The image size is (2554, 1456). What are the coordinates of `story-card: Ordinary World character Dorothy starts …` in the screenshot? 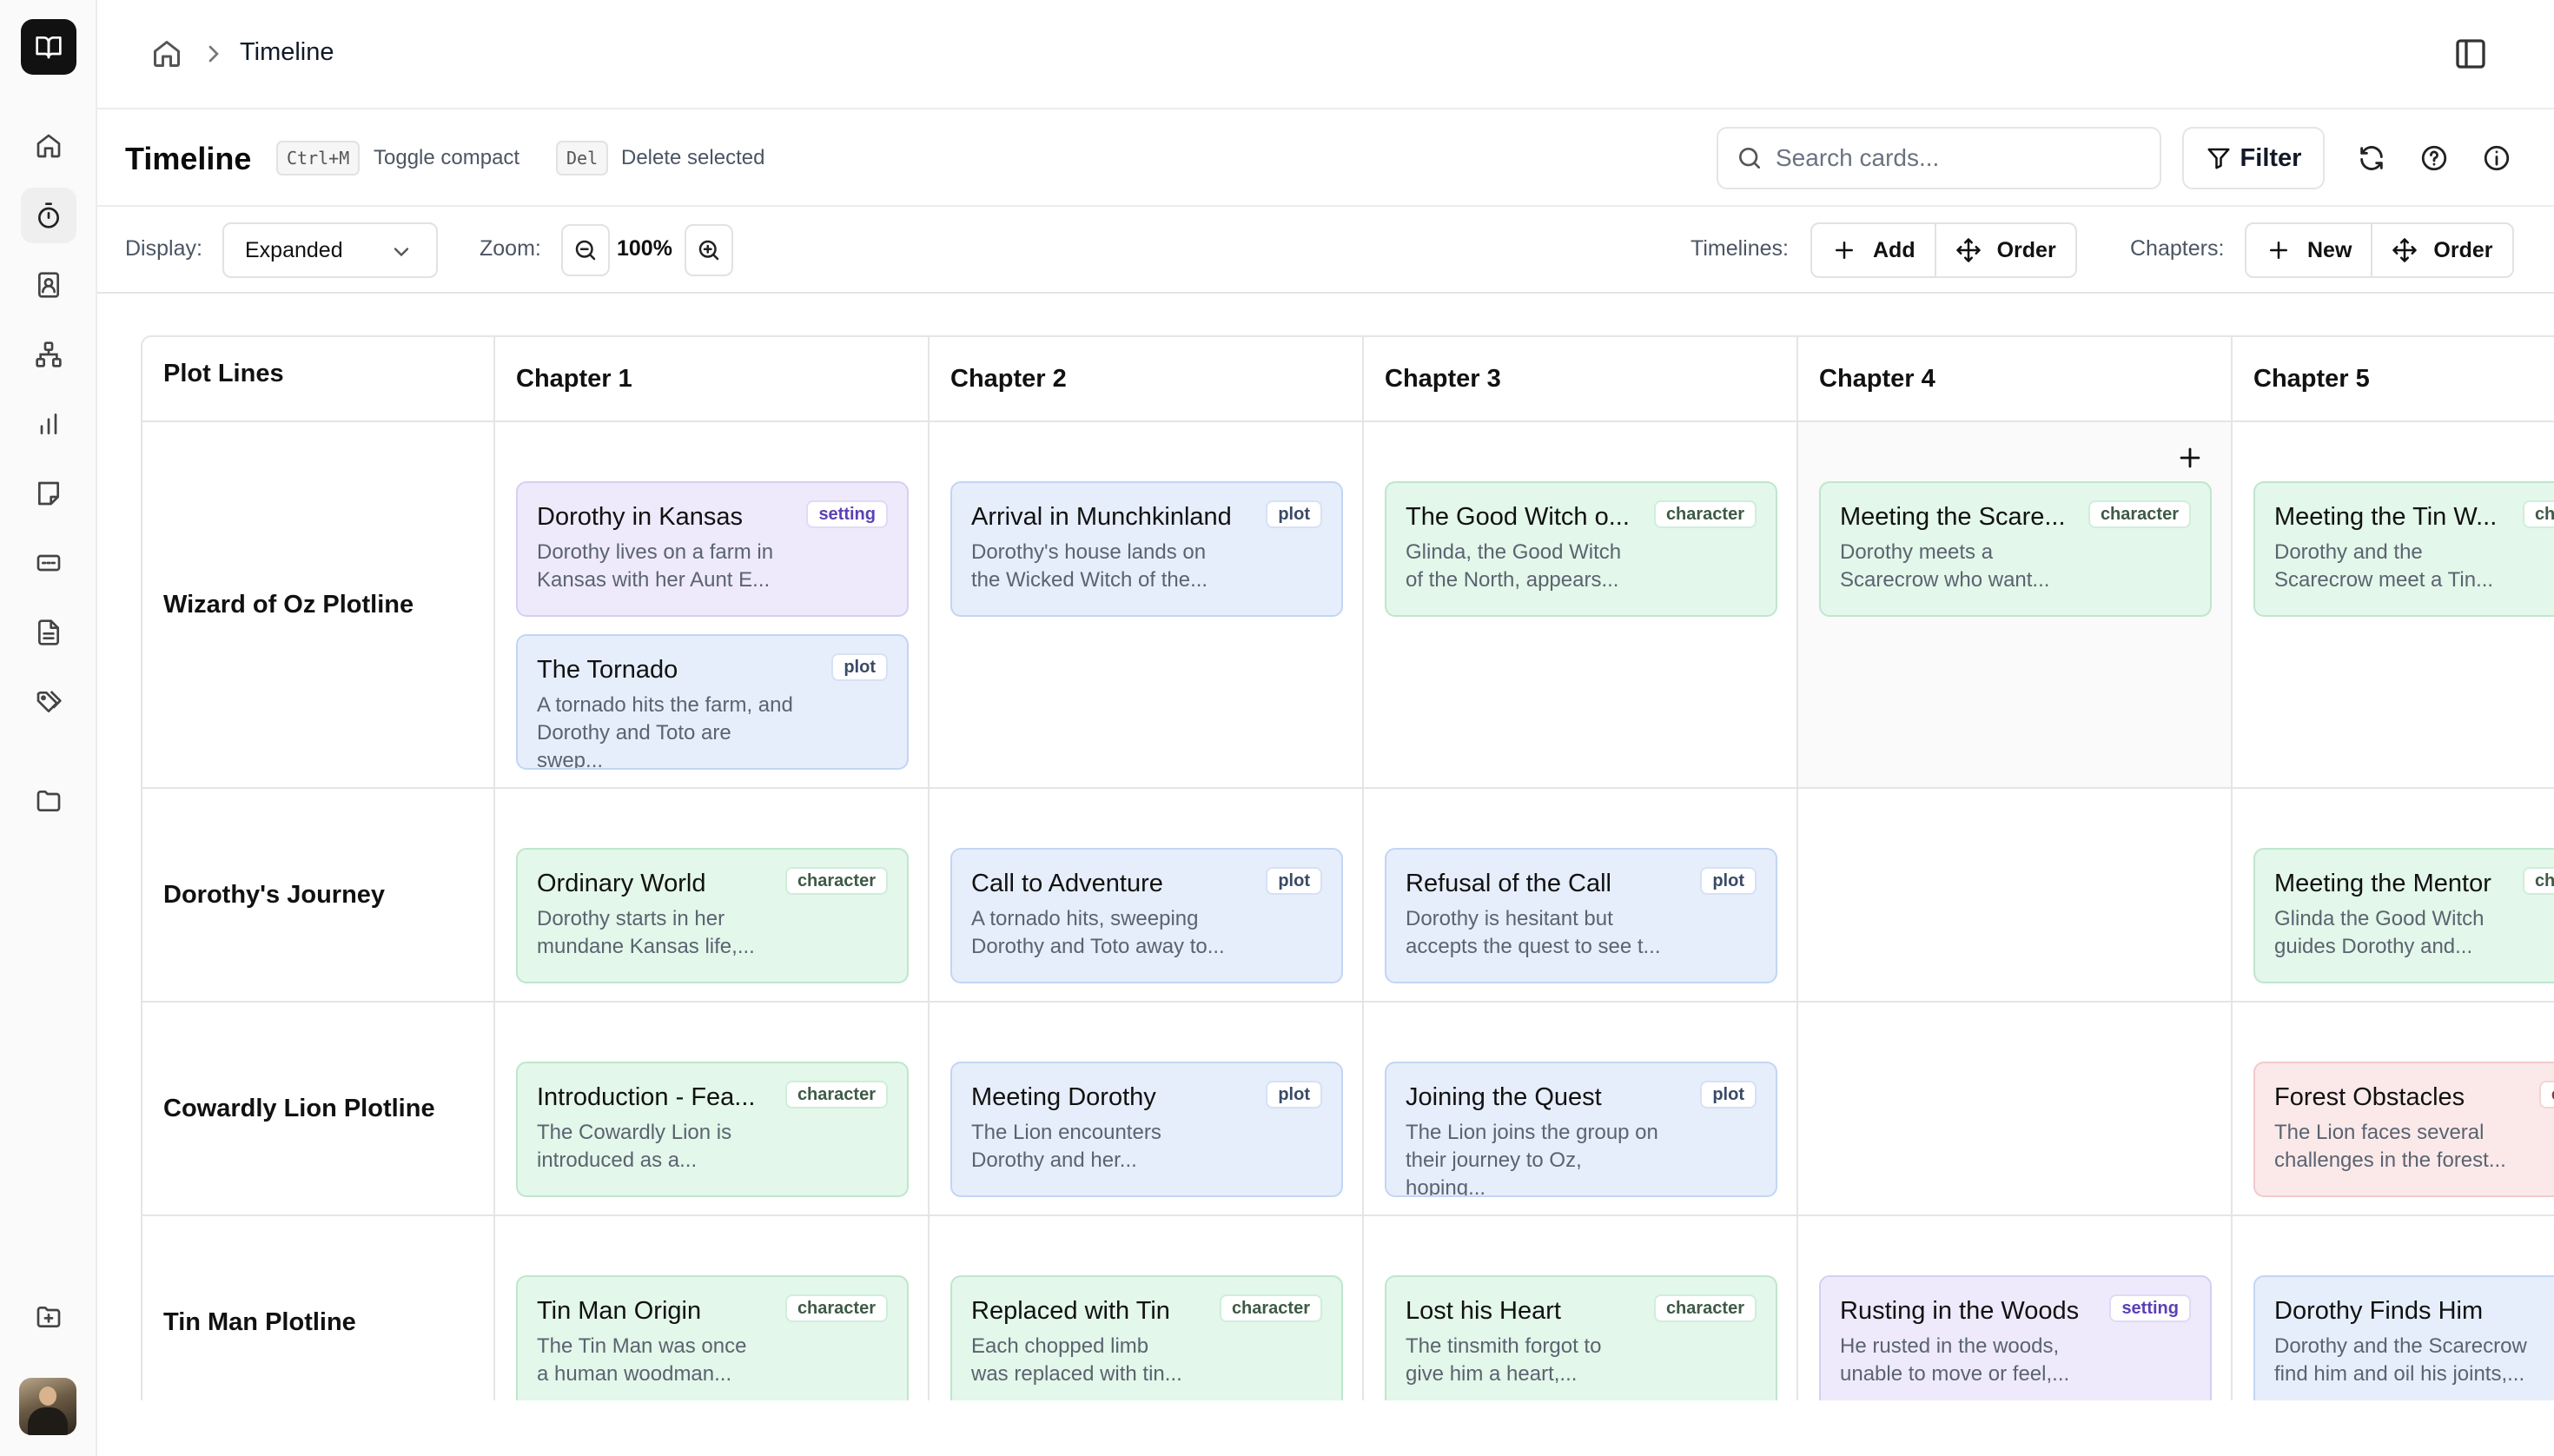 It's located at (713, 915).